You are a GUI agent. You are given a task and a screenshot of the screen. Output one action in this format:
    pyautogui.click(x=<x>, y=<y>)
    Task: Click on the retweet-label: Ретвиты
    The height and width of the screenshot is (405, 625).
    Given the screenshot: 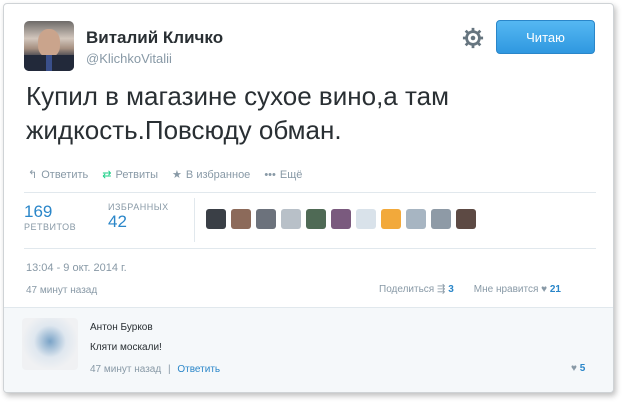 What is the action you would take?
    pyautogui.click(x=137, y=174)
    